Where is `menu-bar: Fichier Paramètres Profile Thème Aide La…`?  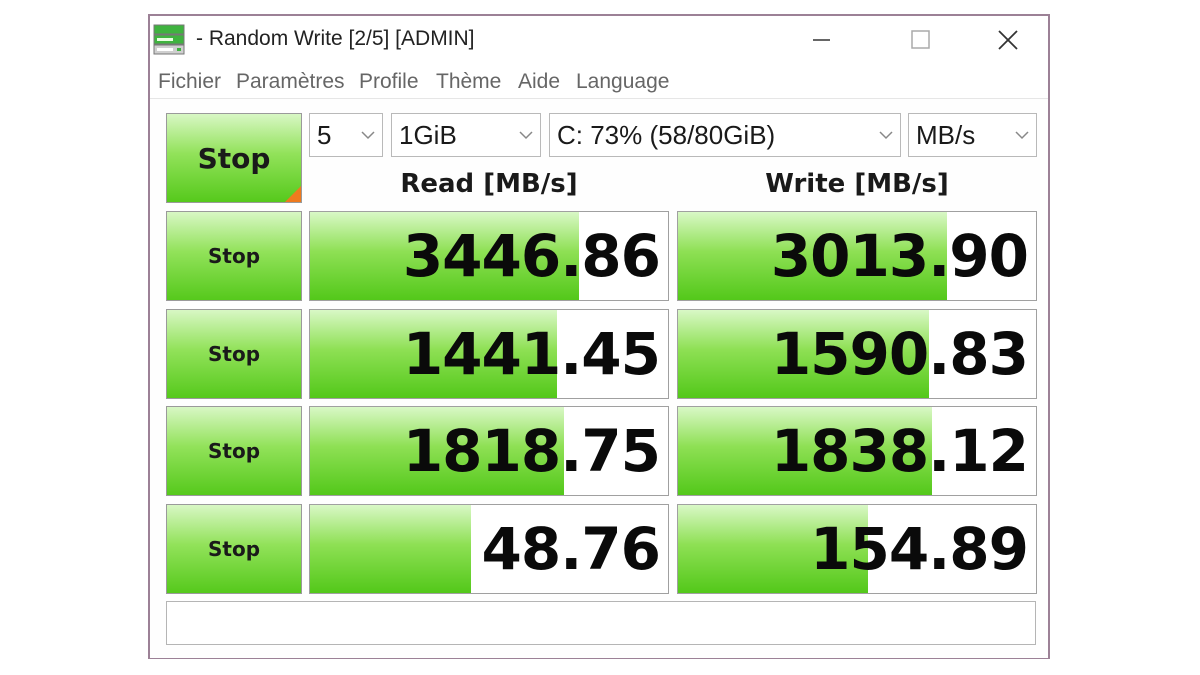
menu-bar: Fichier Paramètres Profile Thème Aide La… is located at coordinates (599, 83).